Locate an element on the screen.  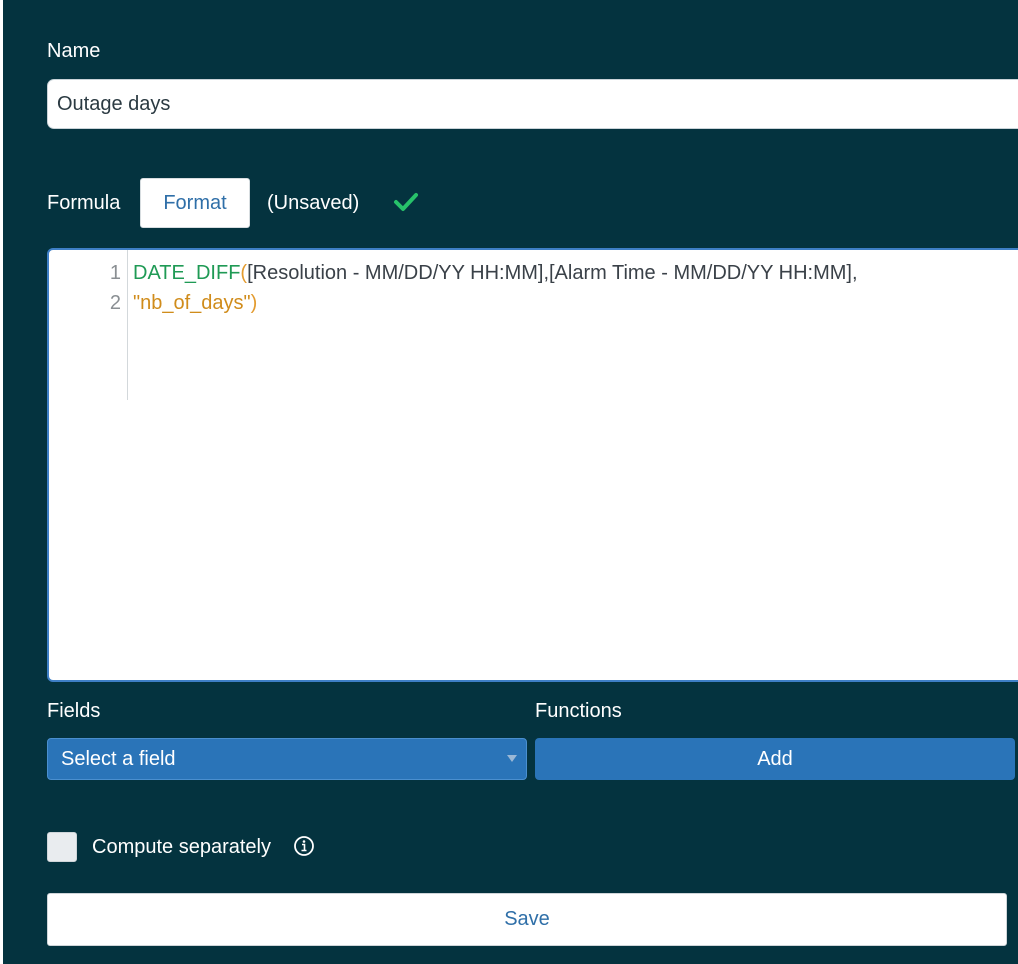
code-line: "nb_of_days") is located at coordinates (195, 303).